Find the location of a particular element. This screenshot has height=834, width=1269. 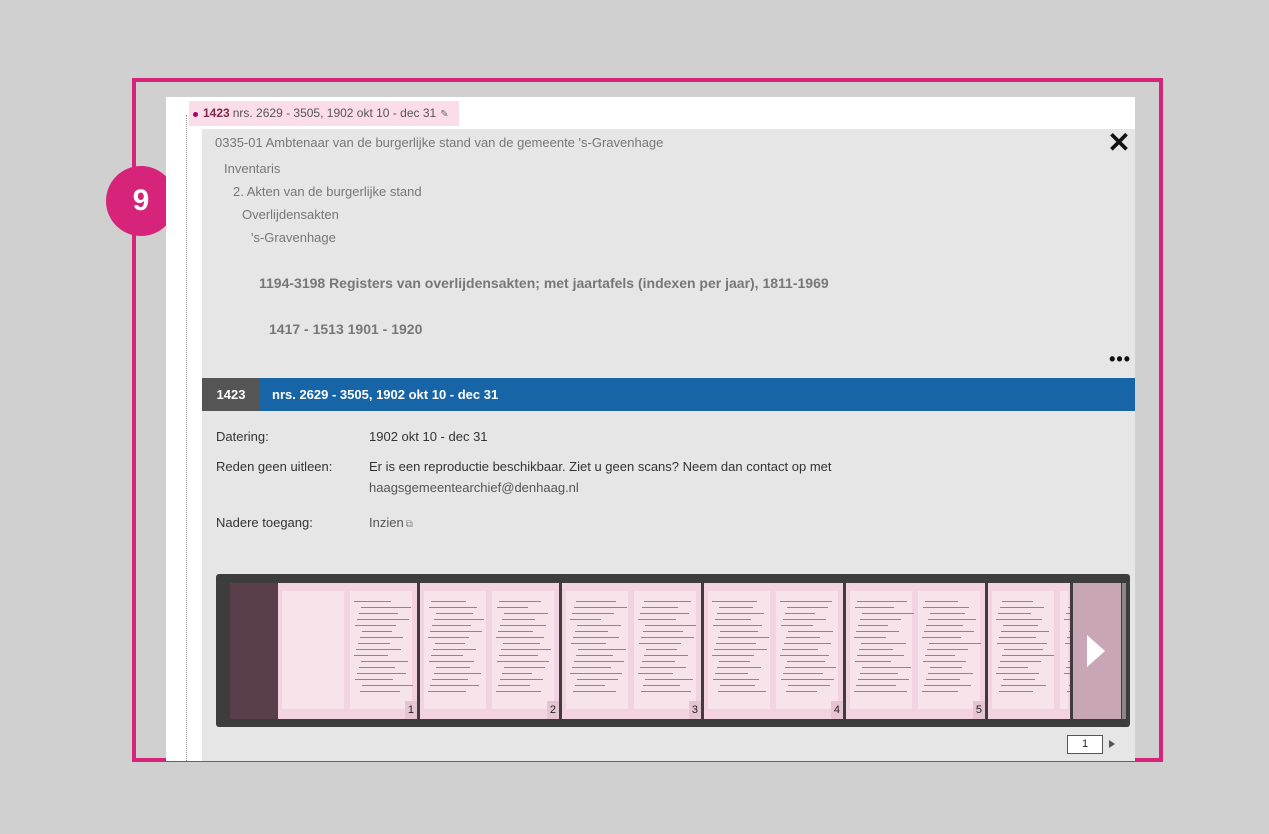

close-button: ✕ is located at coordinates (1119, 143).